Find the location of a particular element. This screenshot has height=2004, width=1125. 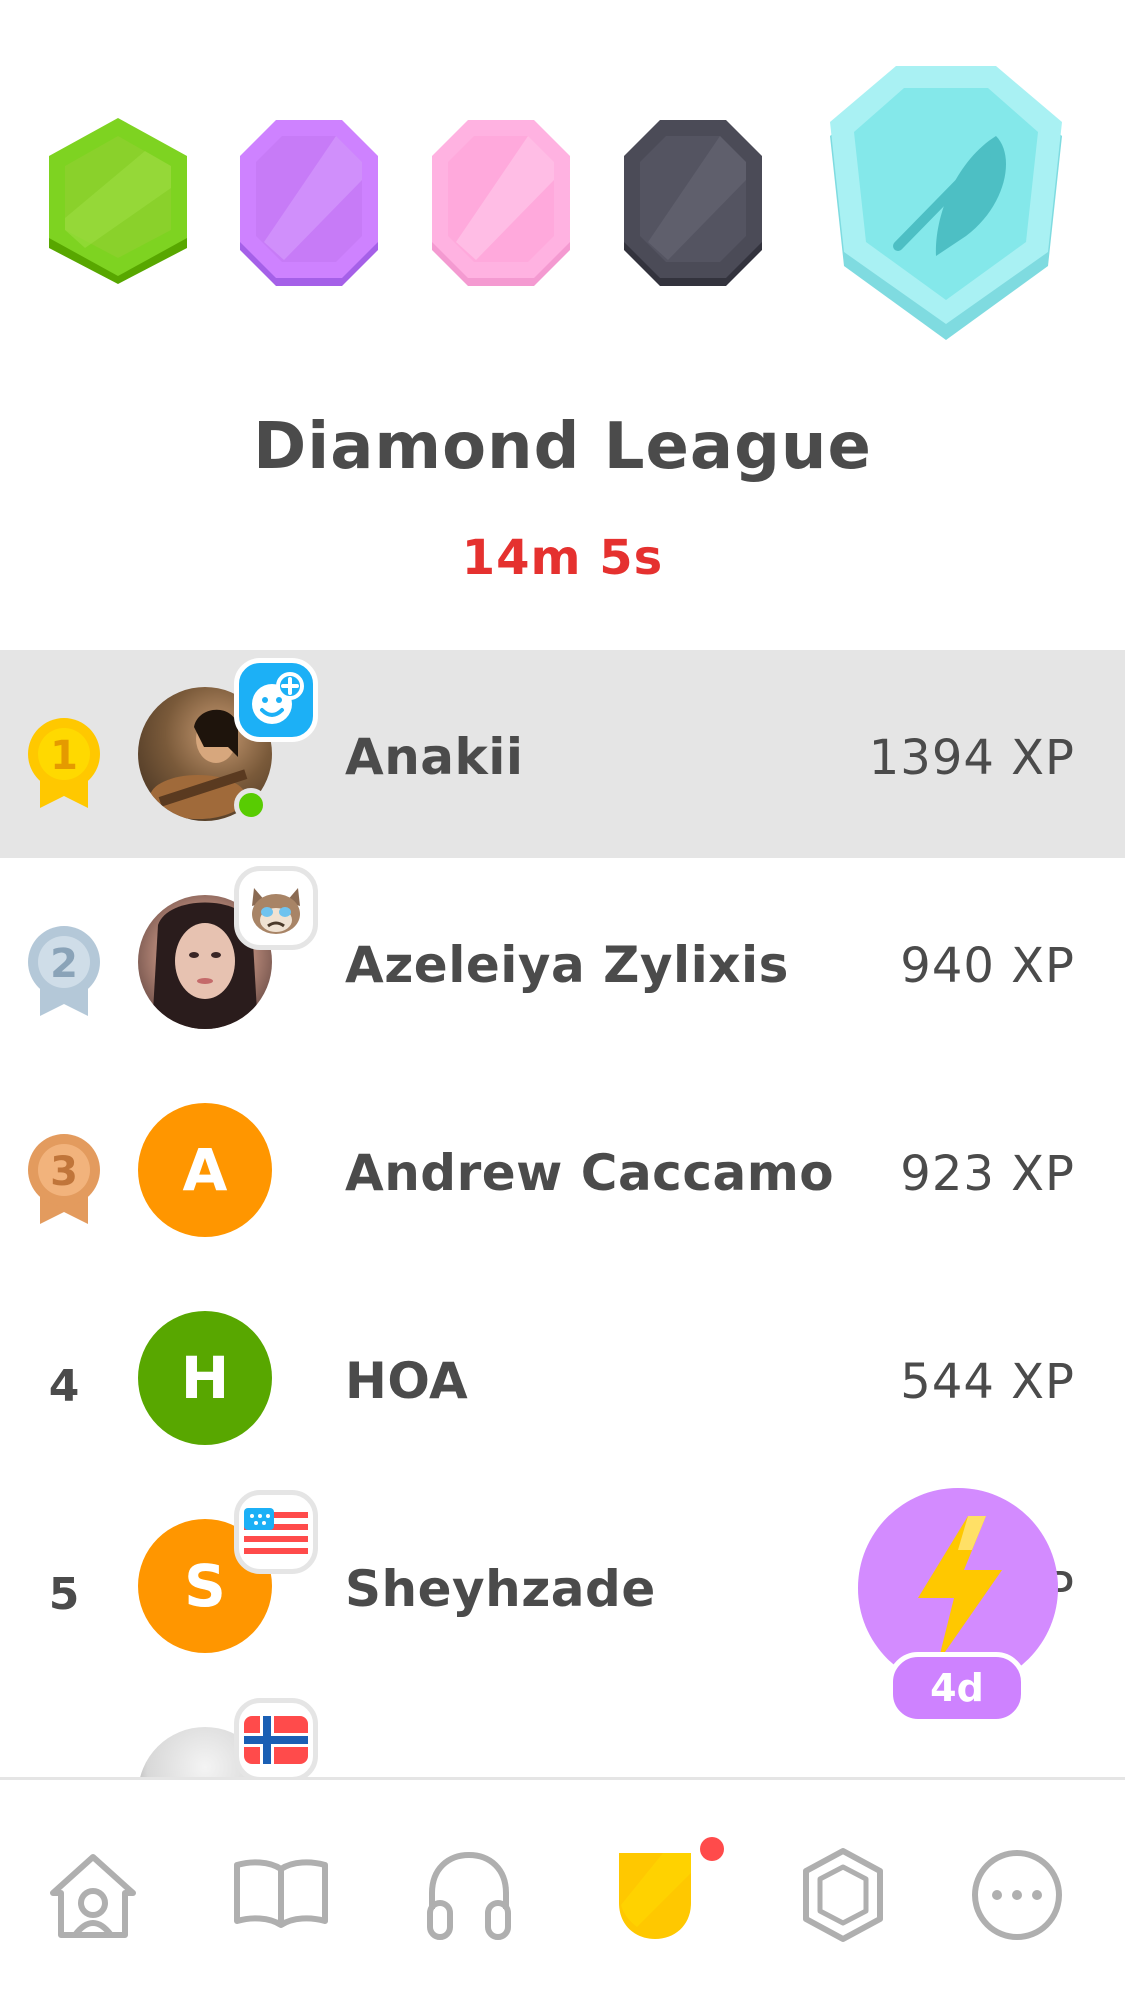

gold-medal-icon: 1 is located at coordinates (64, 763).